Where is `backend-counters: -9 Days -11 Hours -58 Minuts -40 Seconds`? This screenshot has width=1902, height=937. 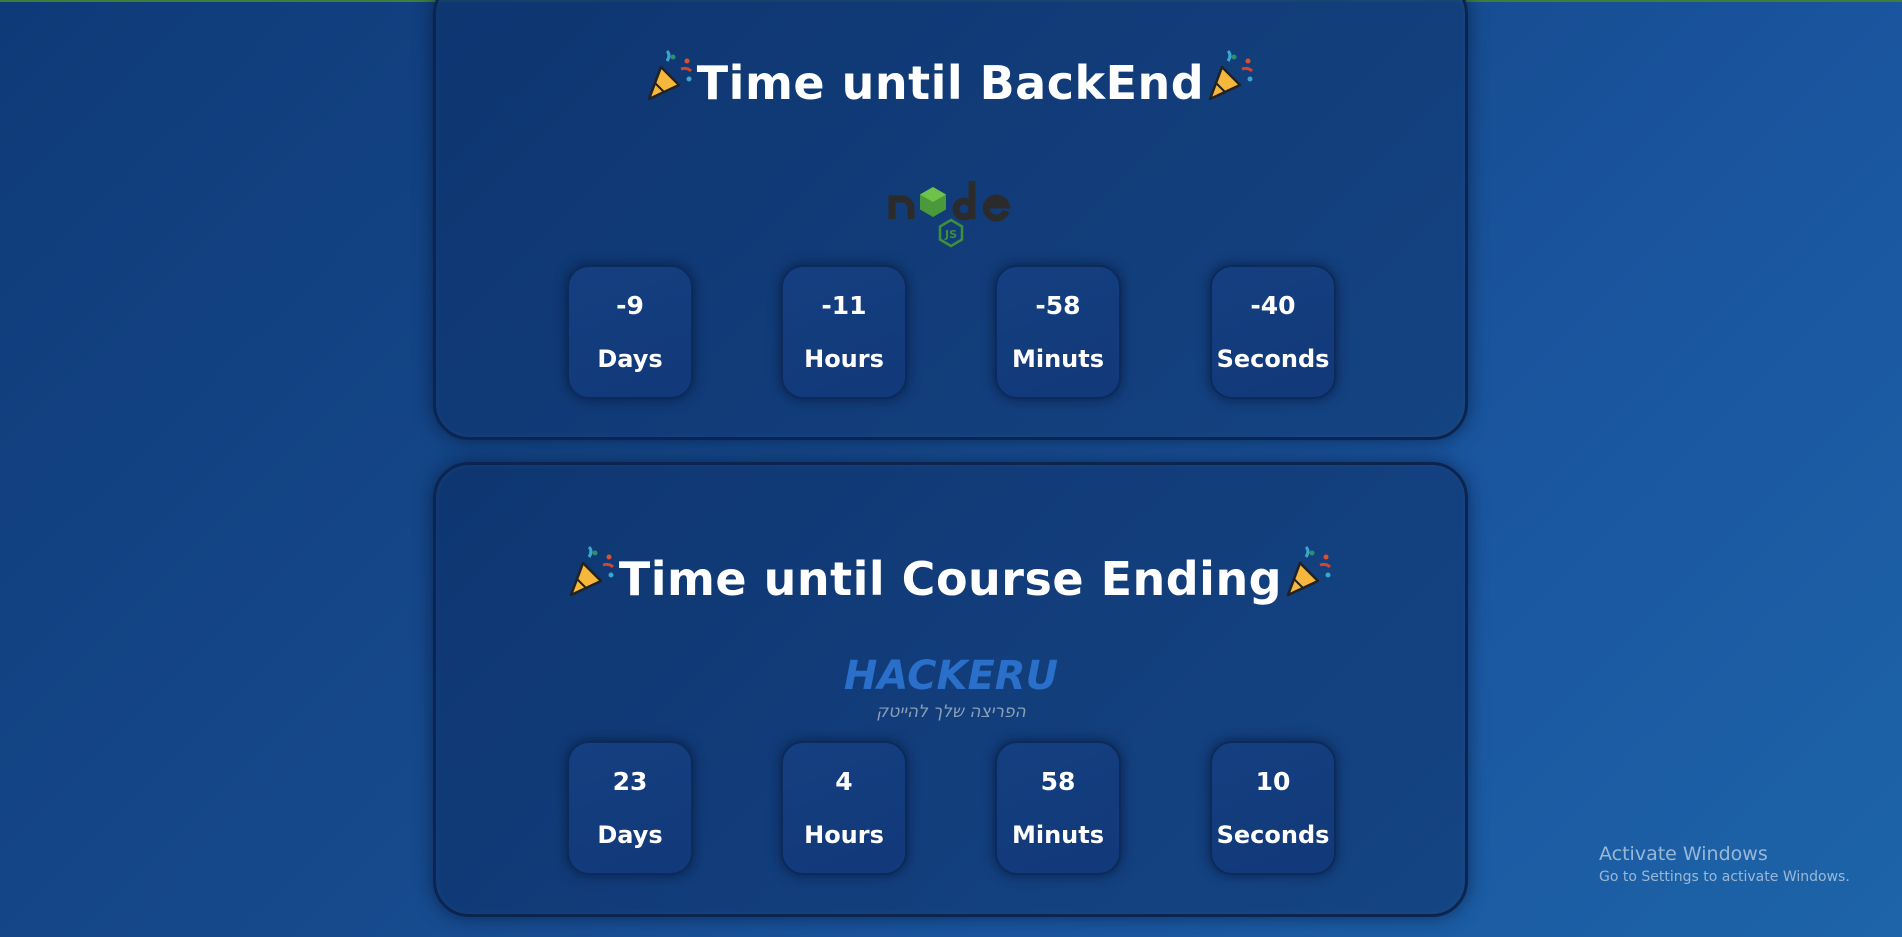
backend-counters: -9 Days -11 Hours -58 Minuts -40 Seconds is located at coordinates (950, 333).